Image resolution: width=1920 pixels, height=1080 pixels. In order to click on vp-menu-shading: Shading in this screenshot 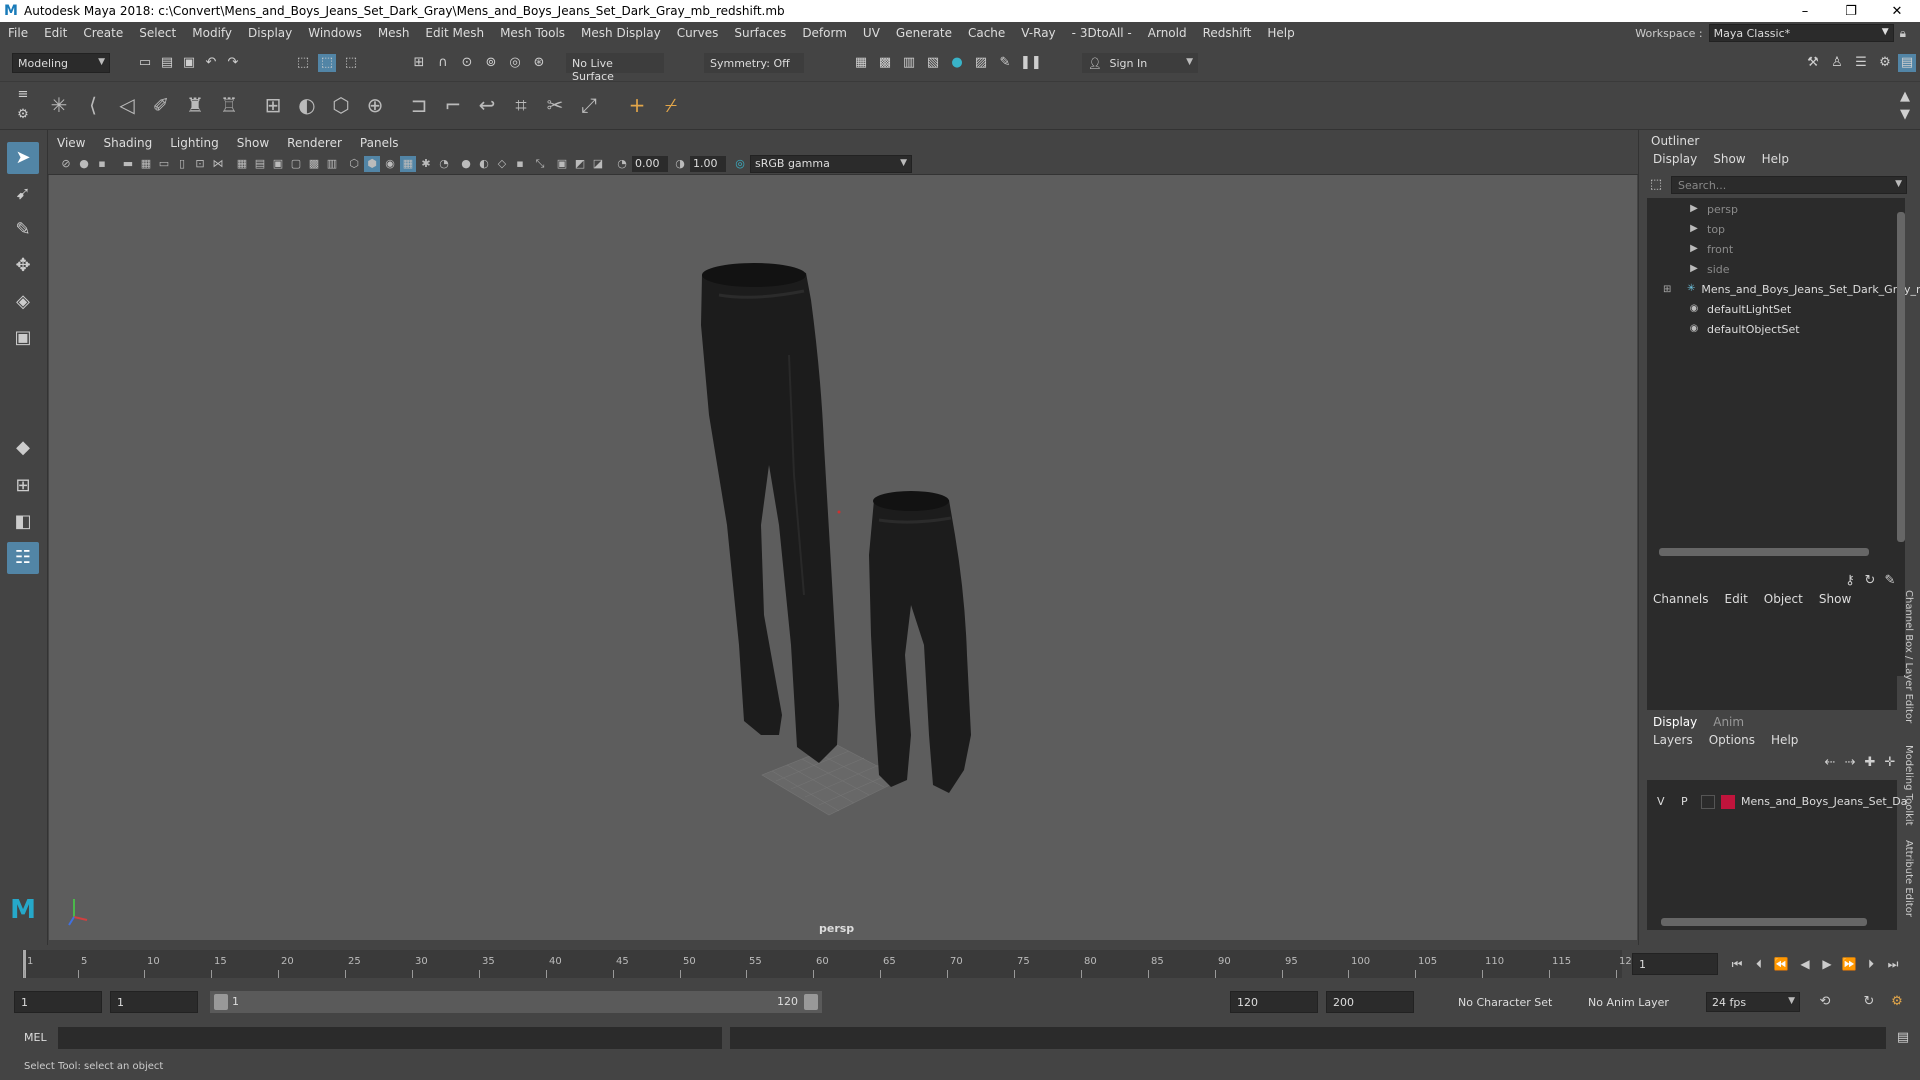, I will do `click(127, 143)`.